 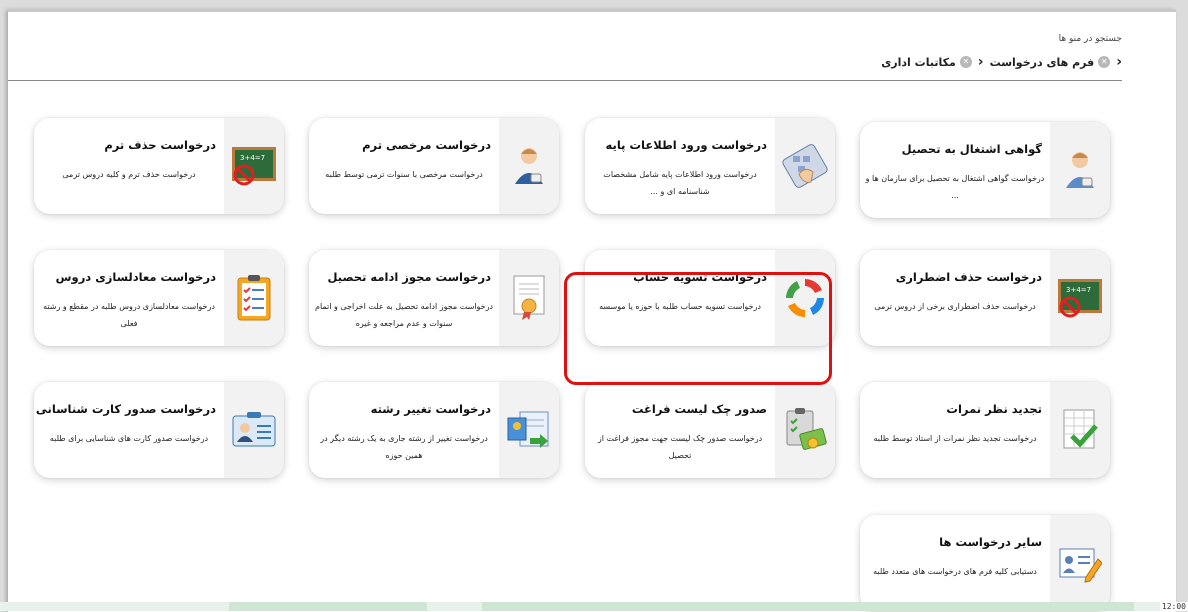 I want to click on card-title: تجدید نظر نمرات, so click(x=994, y=409).